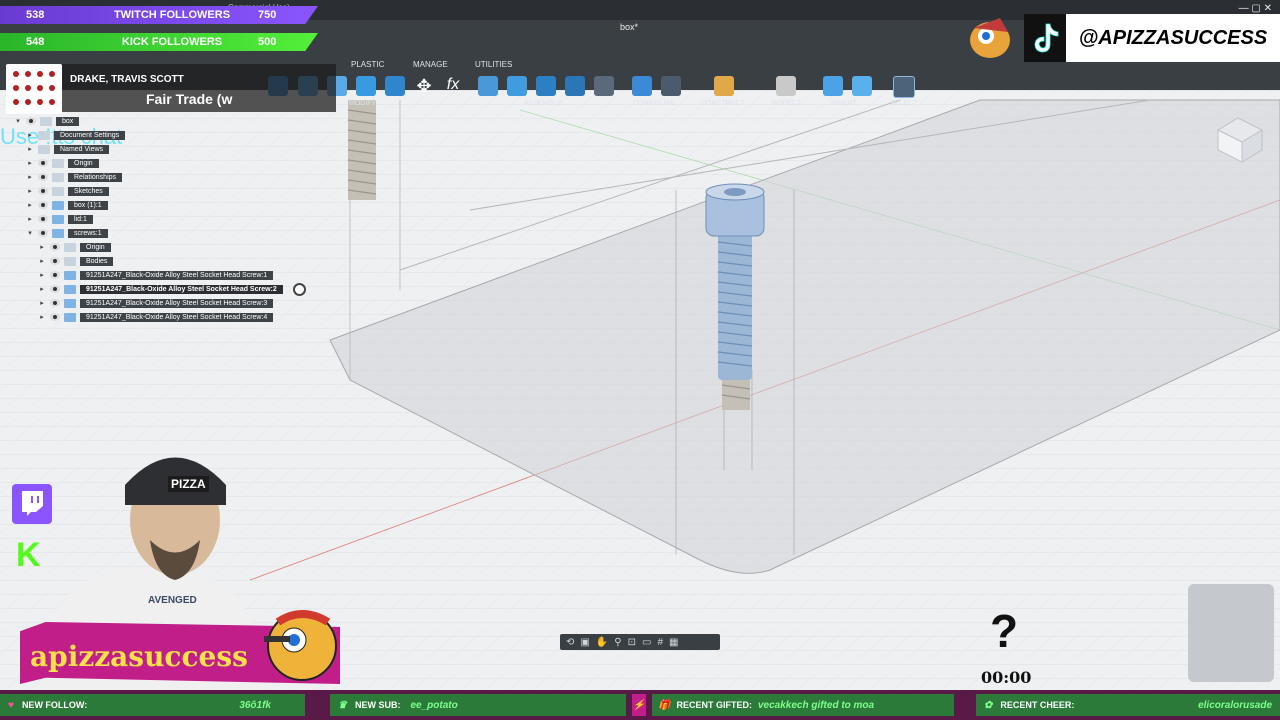 The width and height of the screenshot is (1280, 720). Describe the element at coordinates (362, 103) in the screenshot. I see `group-modify: MODIFY` at that location.